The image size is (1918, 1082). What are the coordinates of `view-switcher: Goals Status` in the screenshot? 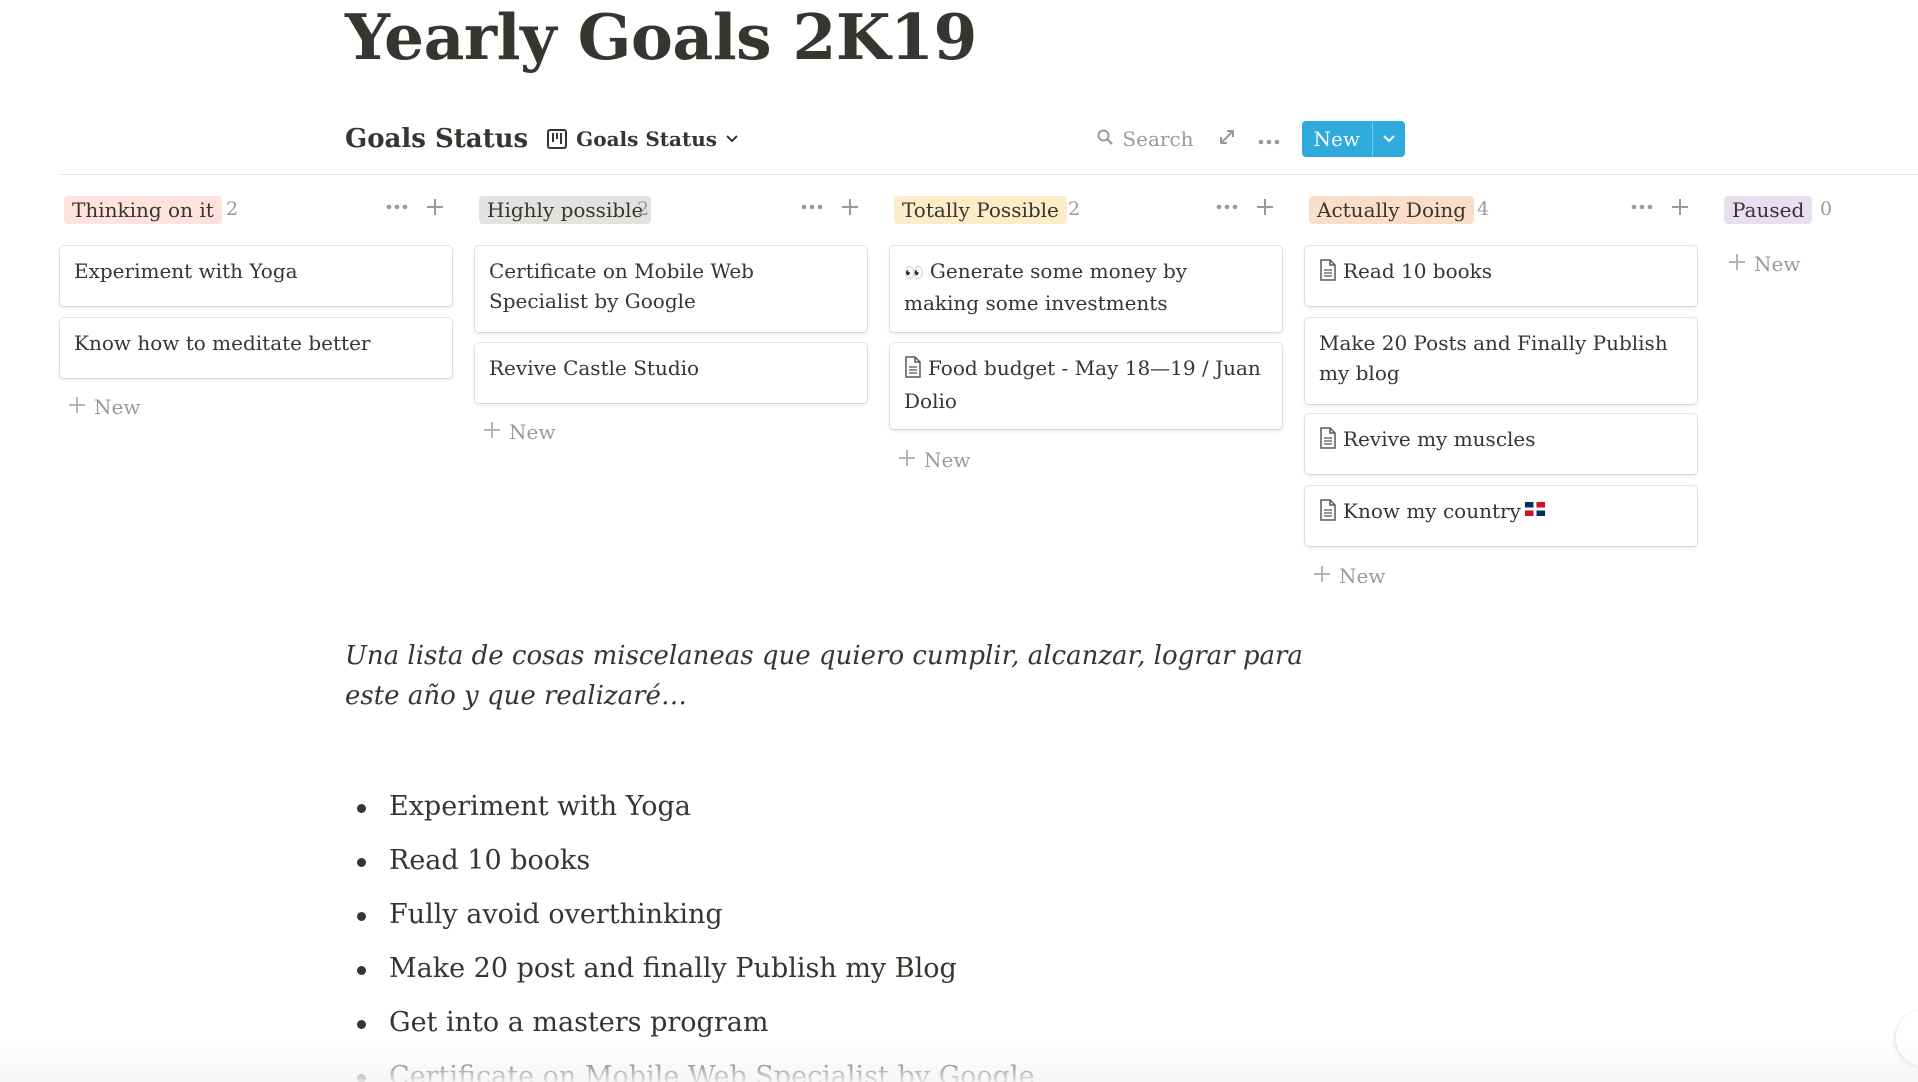 It's located at (642, 139).